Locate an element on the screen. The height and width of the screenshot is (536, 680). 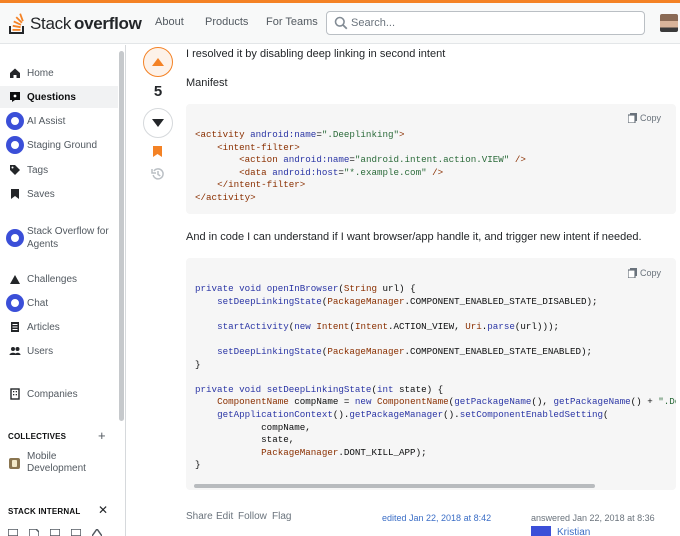
nav-about: About is located at coordinates (169, 22).